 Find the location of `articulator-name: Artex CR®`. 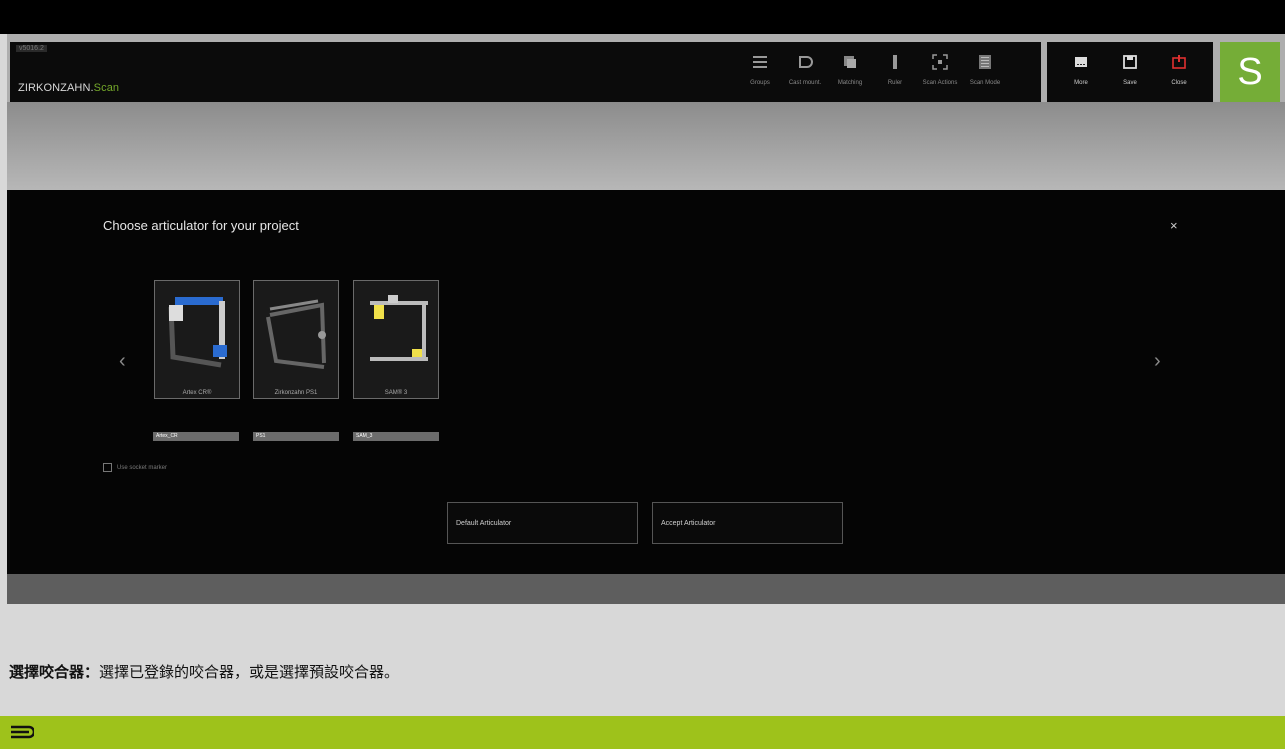

articulator-name: Artex CR® is located at coordinates (197, 393).